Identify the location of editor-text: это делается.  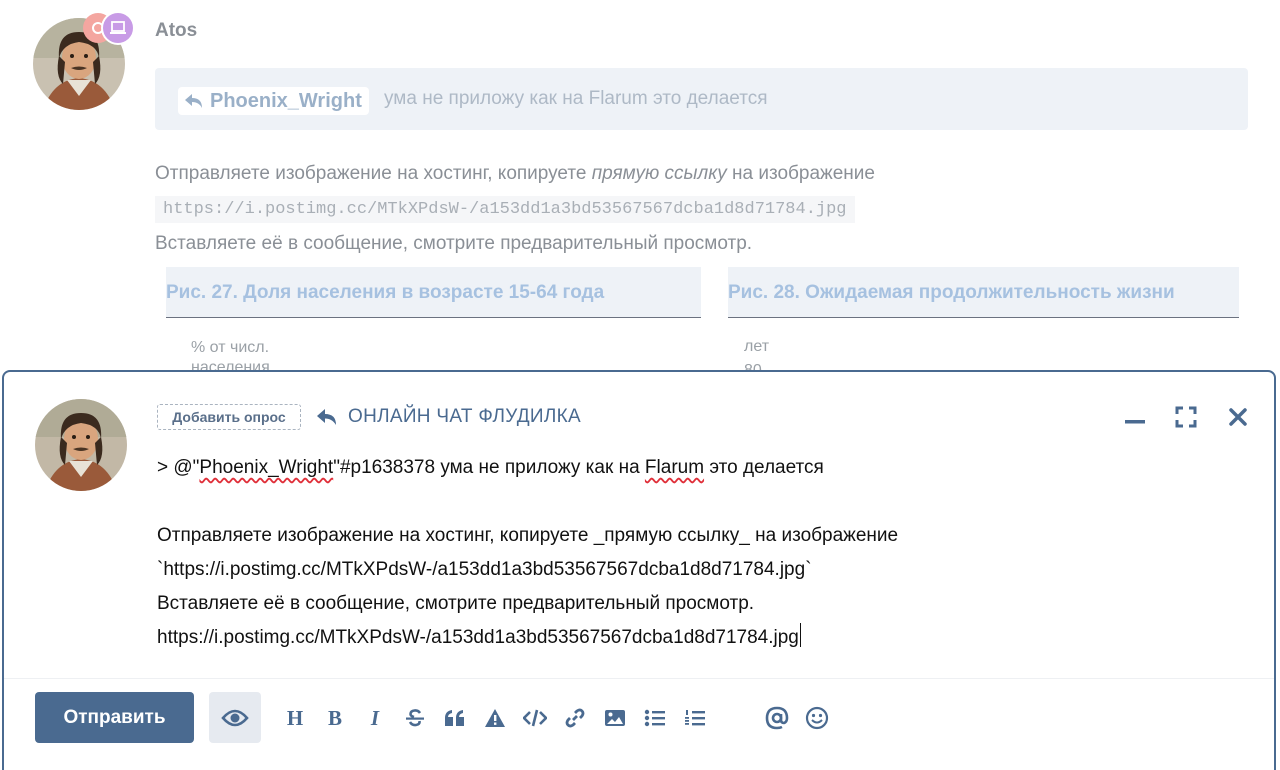
(764, 467).